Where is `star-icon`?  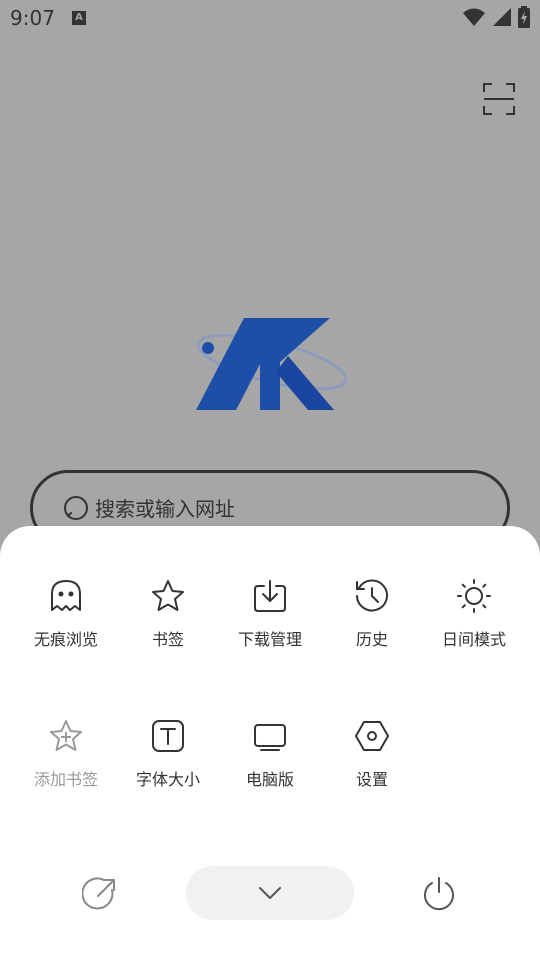 star-icon is located at coordinates (168, 595).